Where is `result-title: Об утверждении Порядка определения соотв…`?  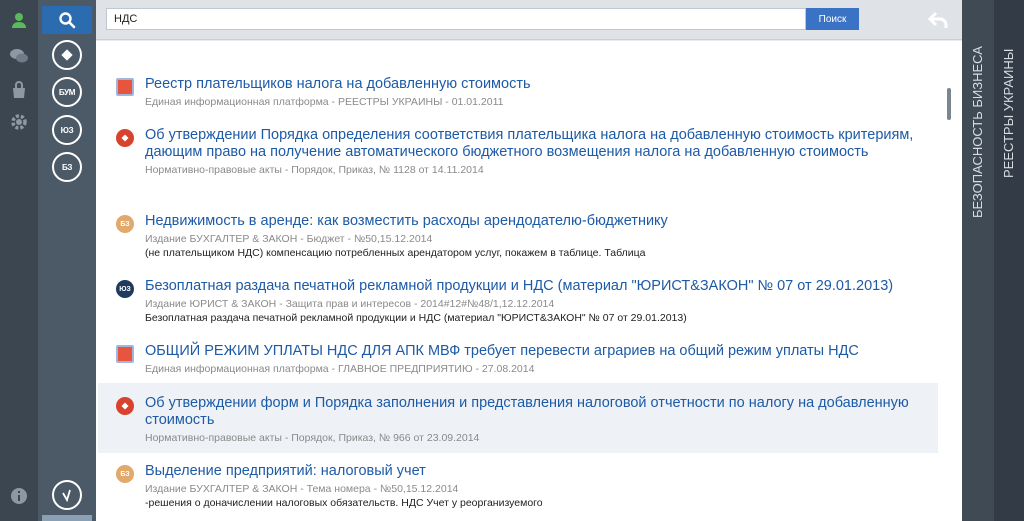 result-title: Об утверждении Порядка определения соотв… is located at coordinates (541, 144).